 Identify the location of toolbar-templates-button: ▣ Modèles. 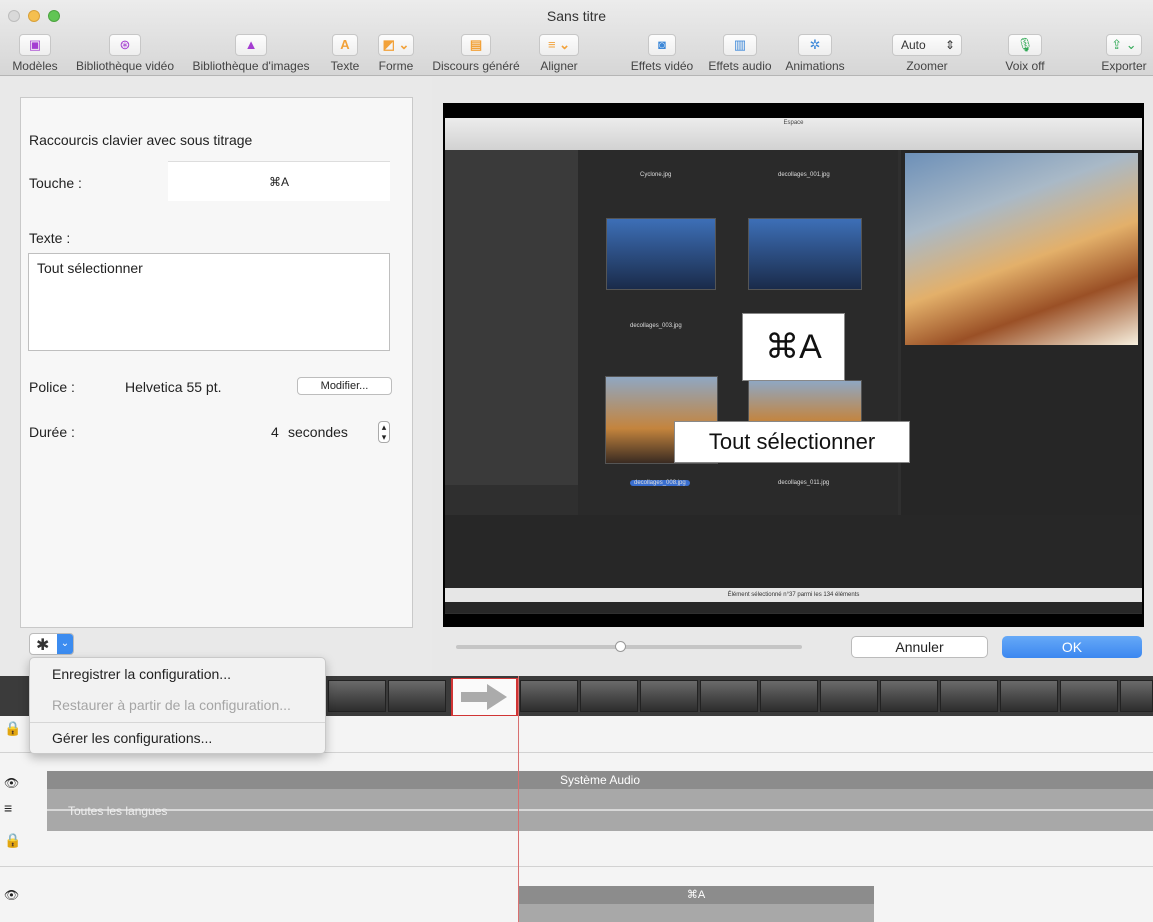
(35, 53).